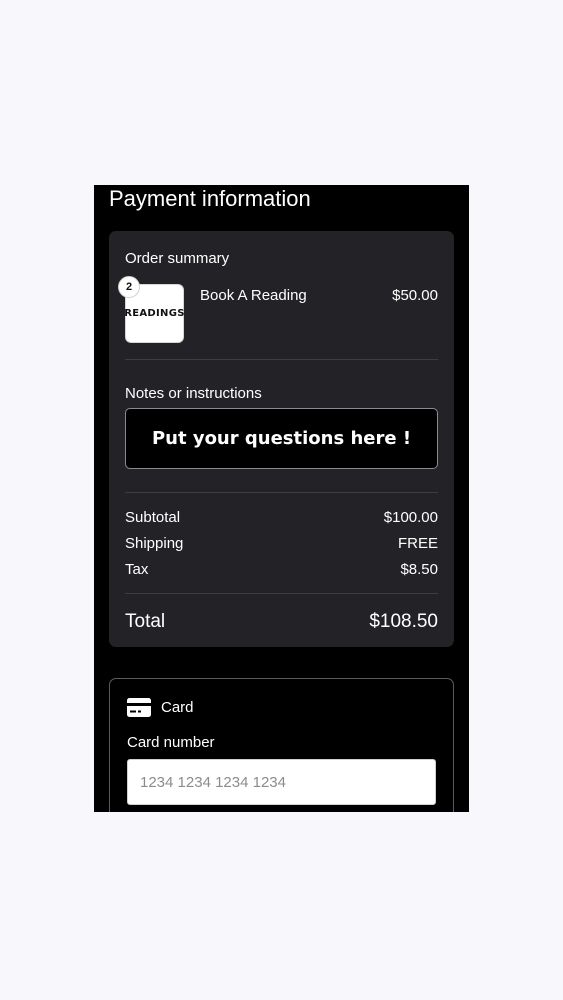 This screenshot has width=563, height=1000. What do you see at coordinates (281, 745) in the screenshot?
I see `card-payment-panel: Card Card number` at bounding box center [281, 745].